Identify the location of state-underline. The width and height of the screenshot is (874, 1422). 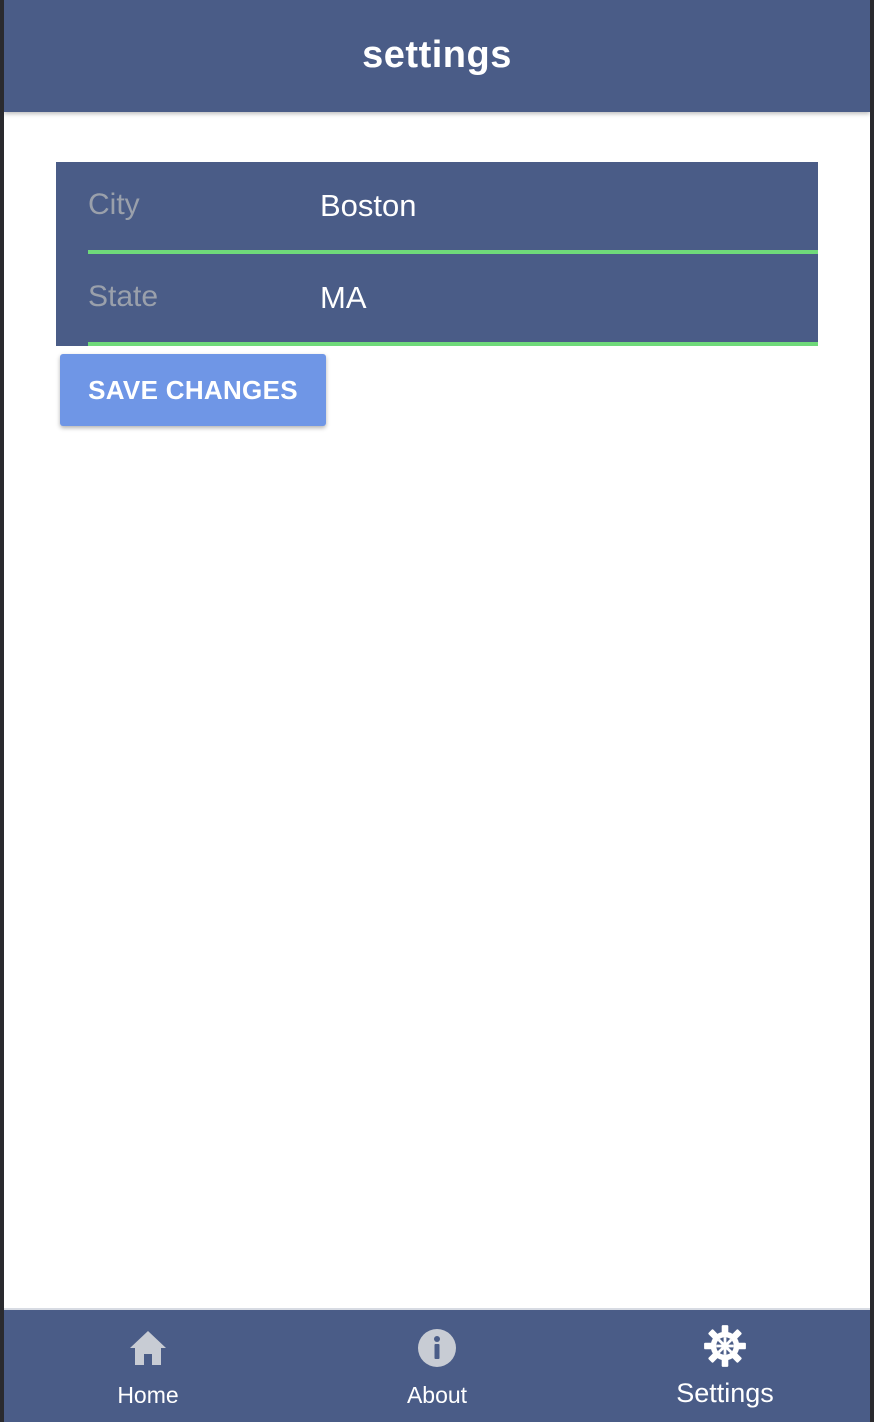
(453, 344).